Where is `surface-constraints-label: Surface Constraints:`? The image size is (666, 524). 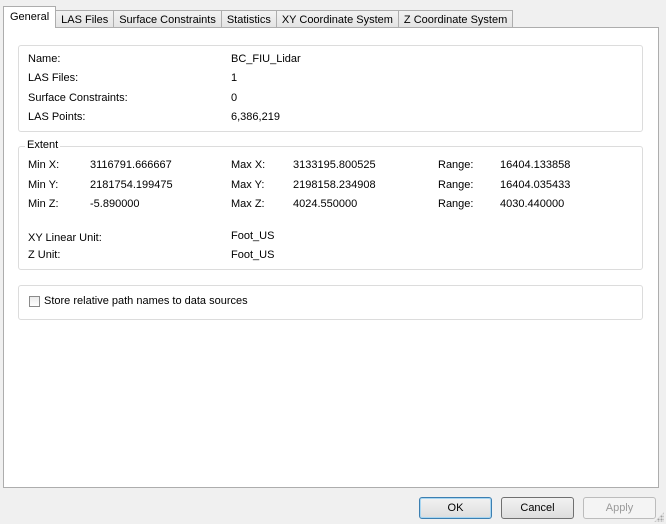
surface-constraints-label: Surface Constraints: is located at coordinates (78, 98).